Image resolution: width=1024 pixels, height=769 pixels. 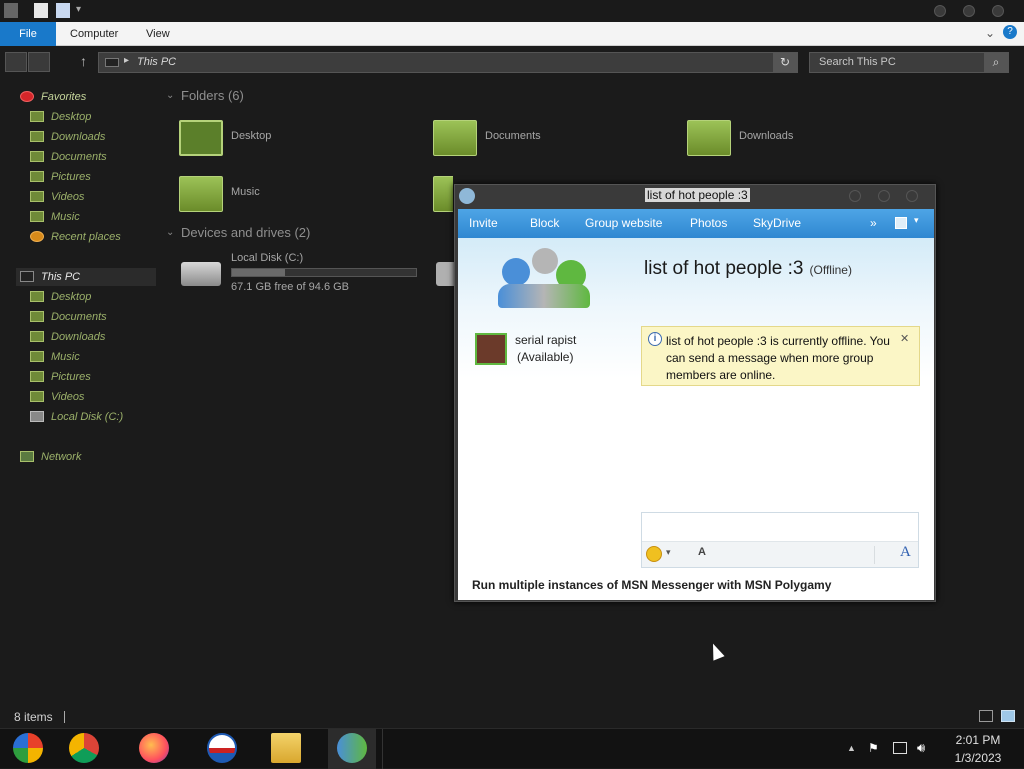 I want to click on member-avatar, so click(x=491, y=349).